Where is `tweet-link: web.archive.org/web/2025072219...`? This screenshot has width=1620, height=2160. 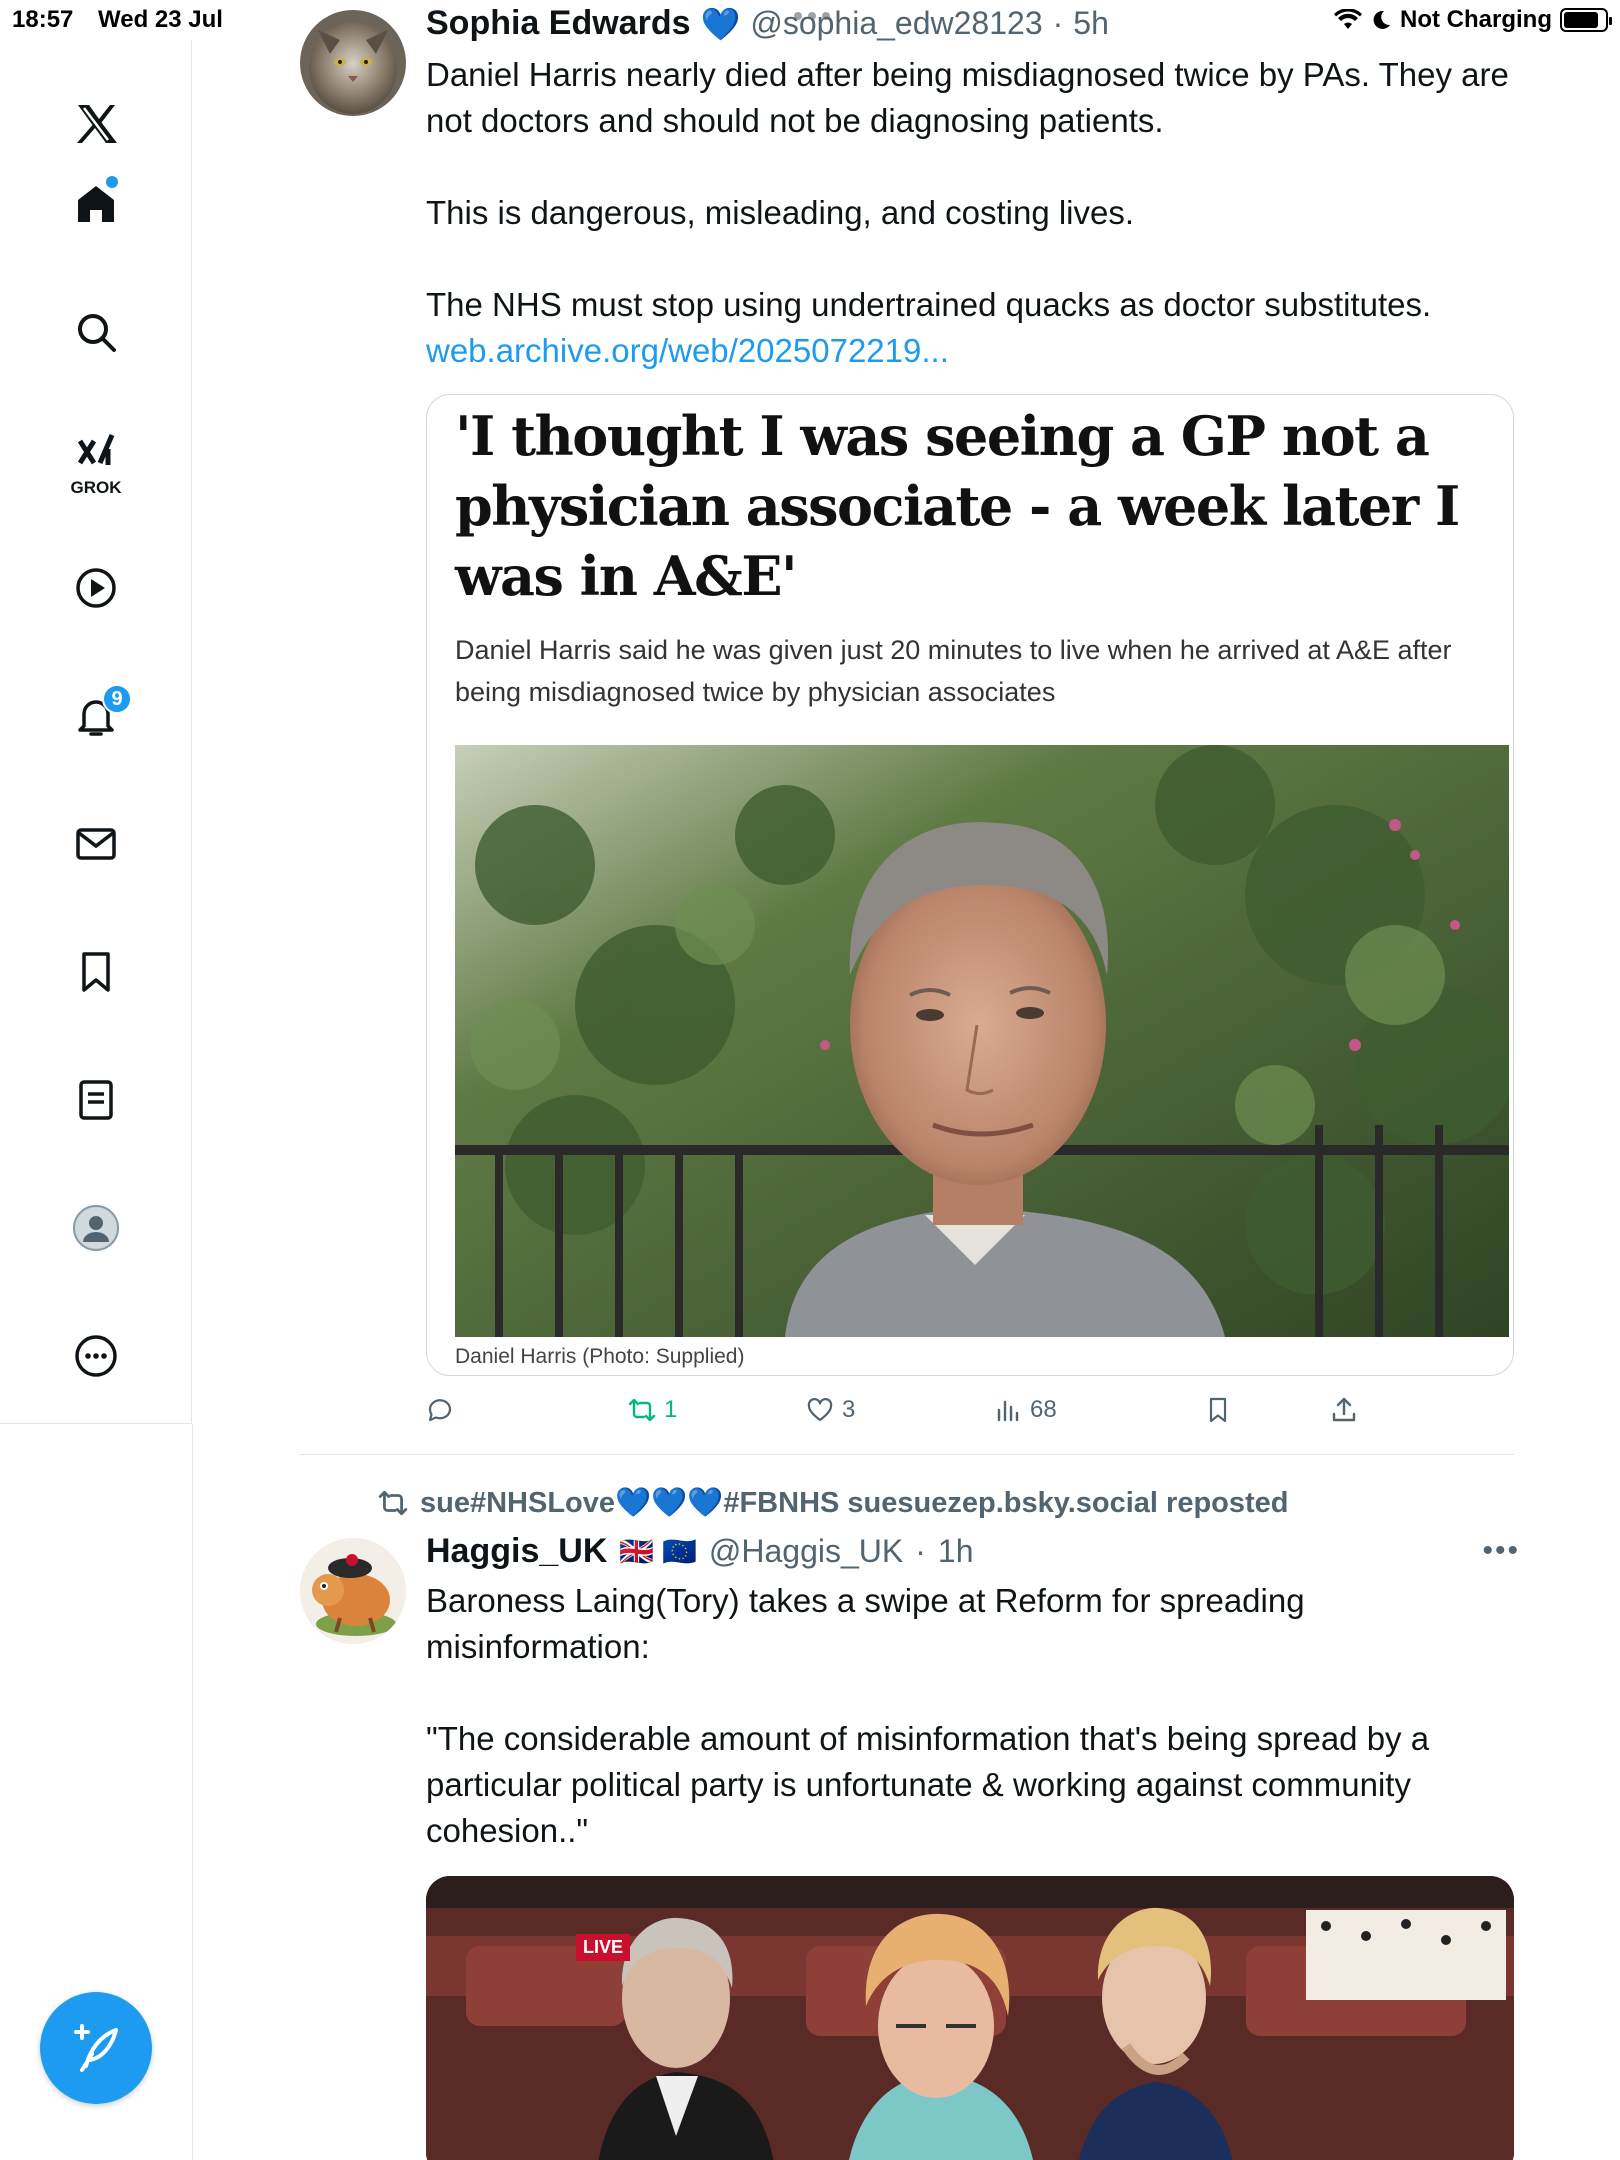
tweet-link: web.archive.org/web/2025072219... is located at coordinates (687, 350).